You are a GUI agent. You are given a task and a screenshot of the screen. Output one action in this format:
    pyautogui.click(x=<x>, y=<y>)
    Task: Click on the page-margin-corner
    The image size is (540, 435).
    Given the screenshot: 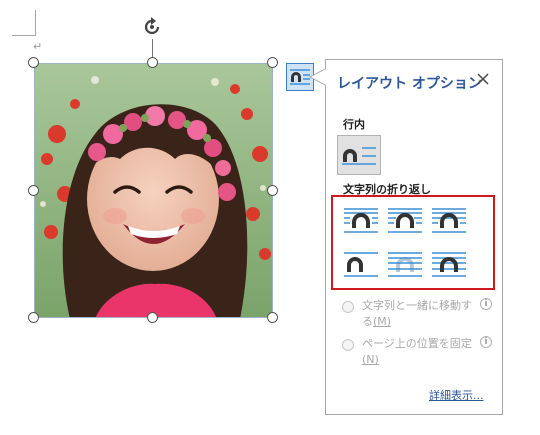 What is the action you would take?
    pyautogui.click(x=24, y=23)
    